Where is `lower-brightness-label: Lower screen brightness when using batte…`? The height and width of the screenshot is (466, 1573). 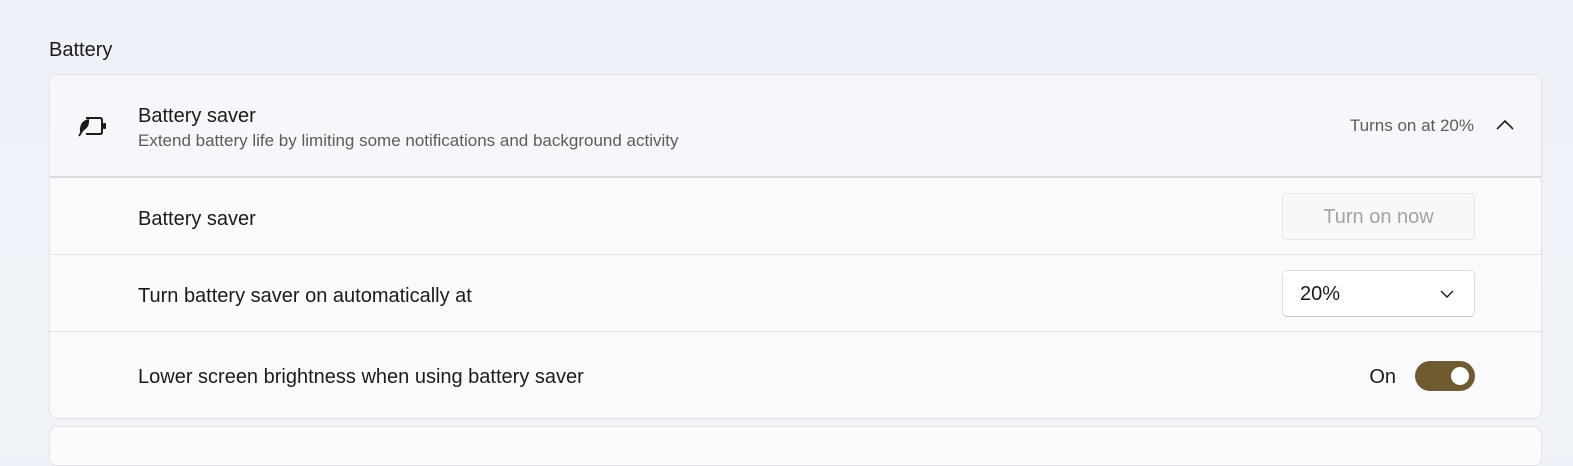 lower-brightness-label: Lower screen brightness when using batte… is located at coordinates (361, 377).